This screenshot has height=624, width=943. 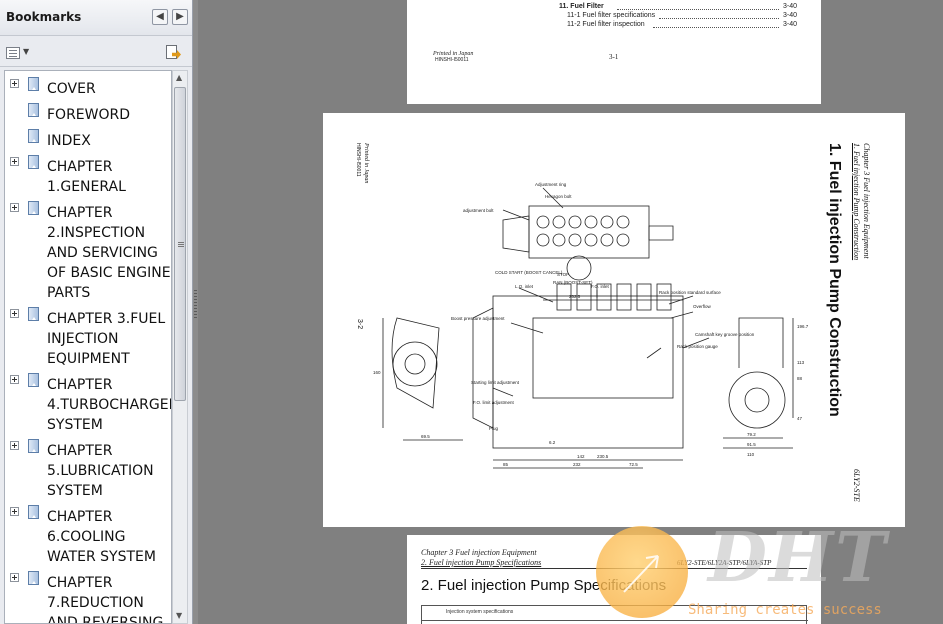 I want to click on model-ref: 6LY2-STE, so click(x=856, y=485).